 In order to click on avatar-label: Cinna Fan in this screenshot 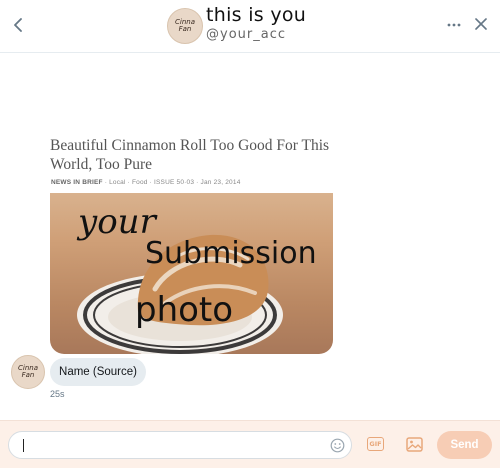, I will do `click(185, 25)`.